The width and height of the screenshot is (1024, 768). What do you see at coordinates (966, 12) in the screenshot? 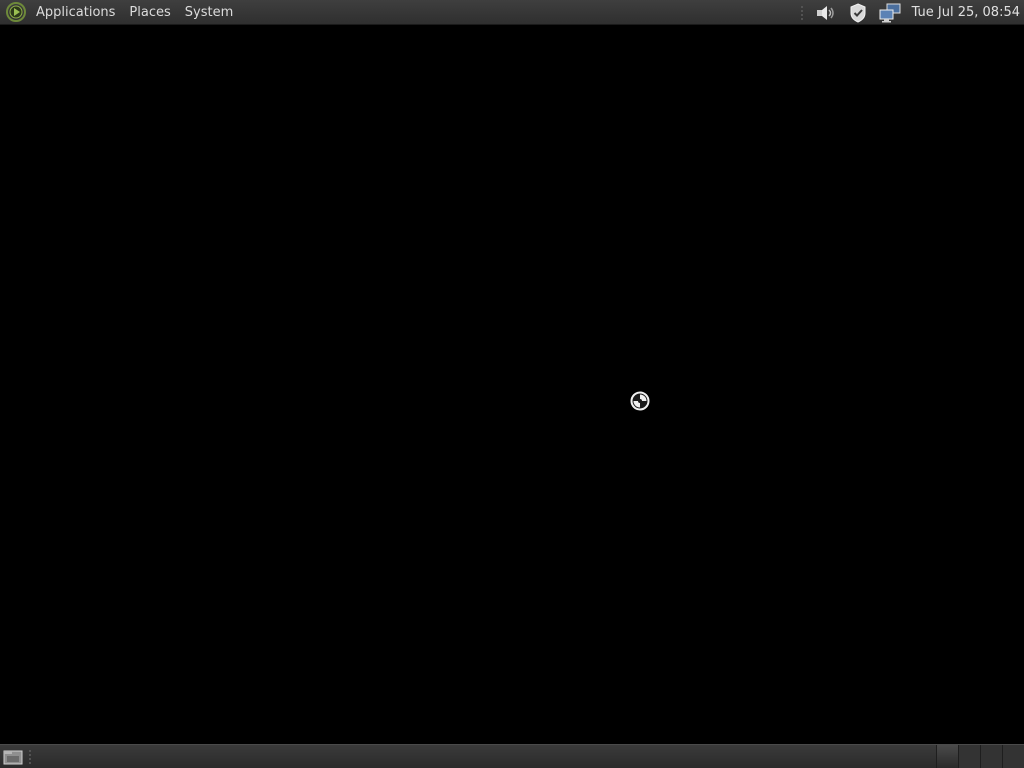
I see `clock: Tue Jul 25, 08:54` at bounding box center [966, 12].